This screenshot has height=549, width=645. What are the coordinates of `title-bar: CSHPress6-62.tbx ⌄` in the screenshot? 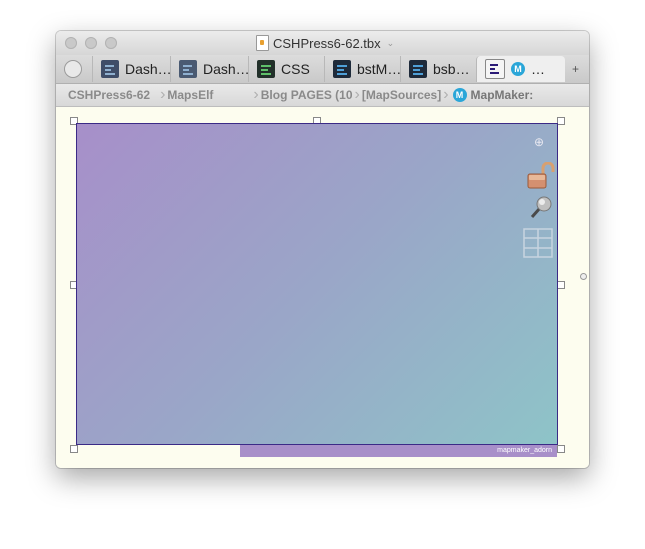 It's located at (322, 43).